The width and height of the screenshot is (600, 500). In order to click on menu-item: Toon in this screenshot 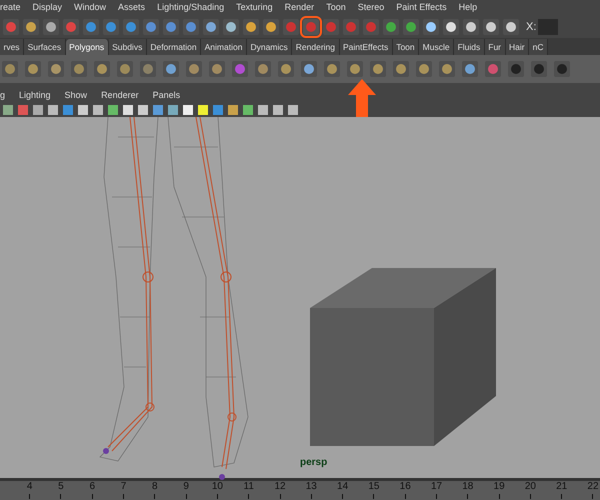, I will do `click(336, 8)`.